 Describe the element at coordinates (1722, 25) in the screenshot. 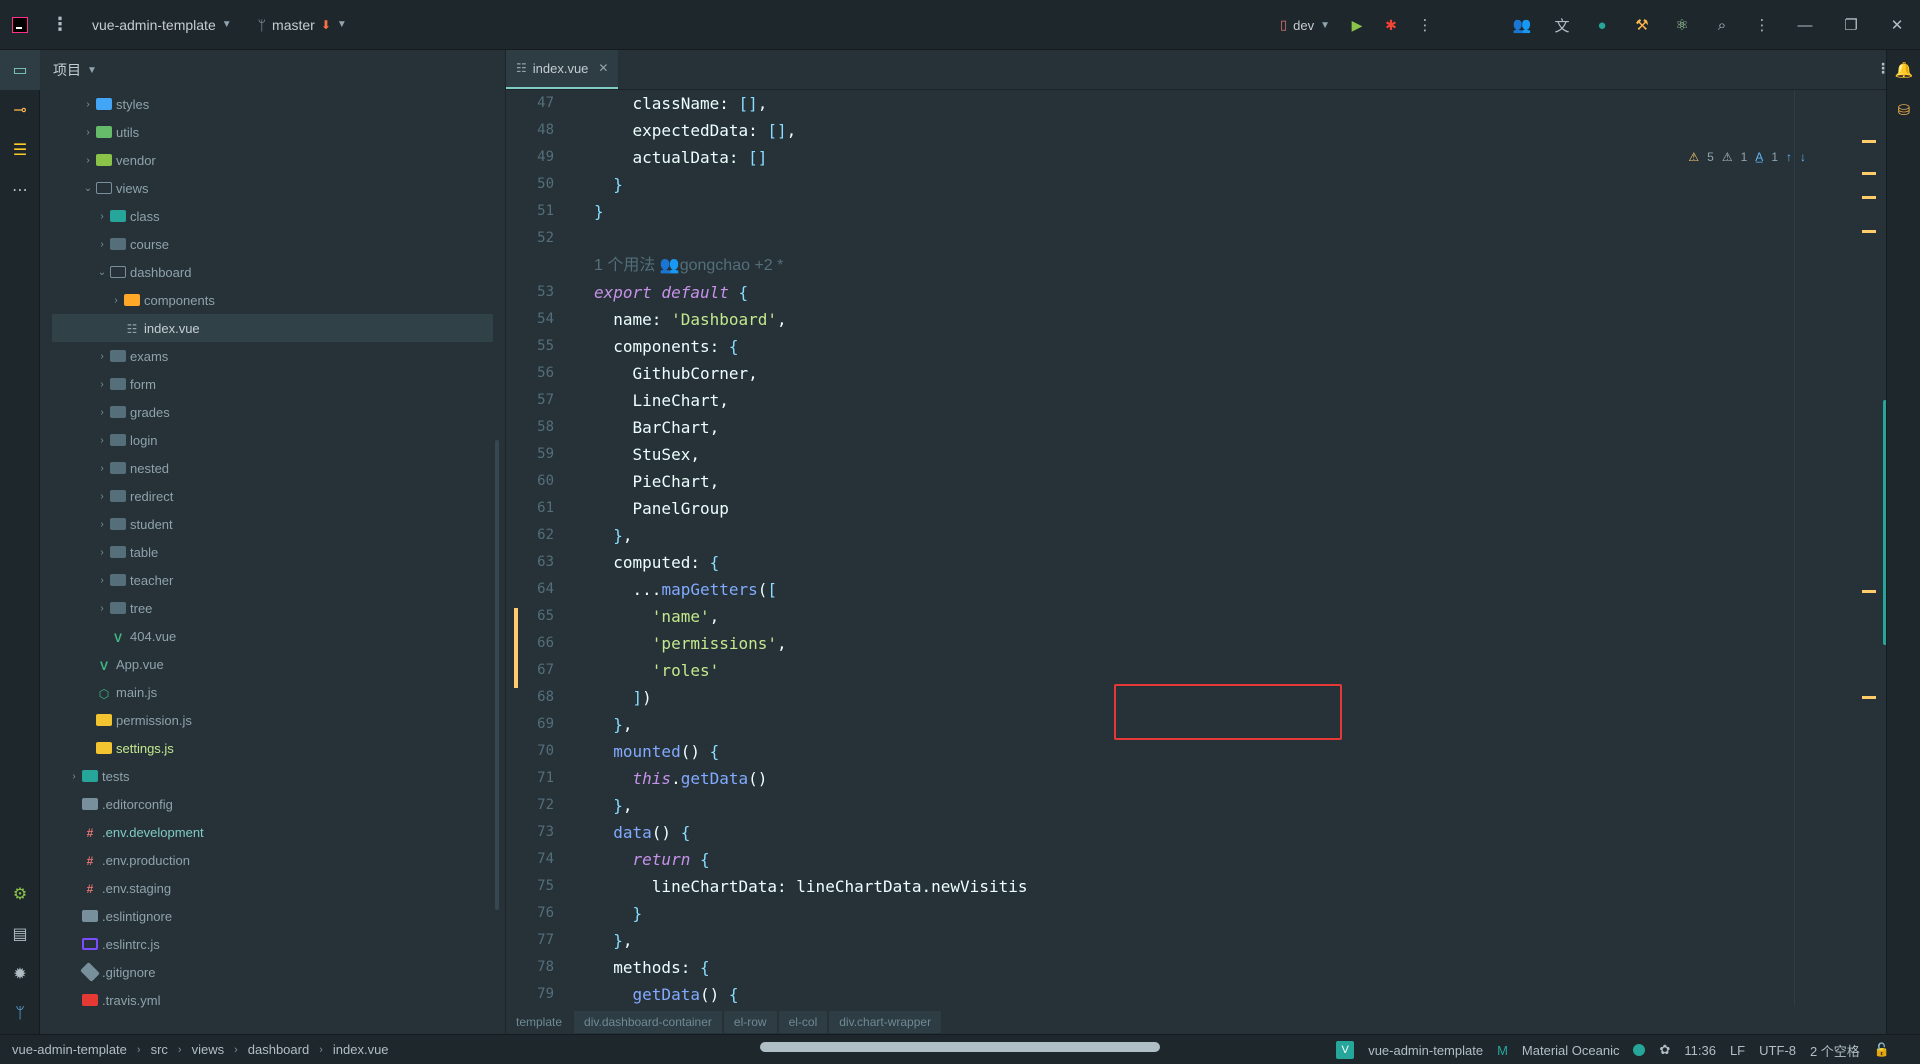

I see `search-icon: ⌕` at that location.